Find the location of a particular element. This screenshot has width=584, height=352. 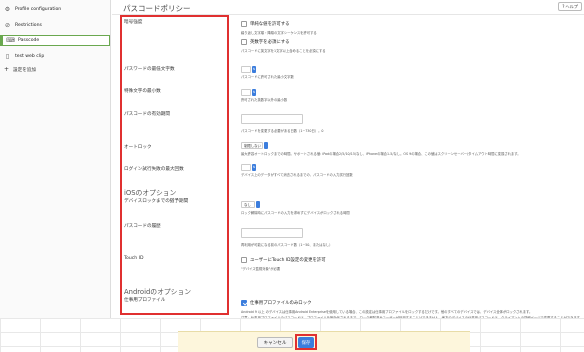

label-touchid: Touch ID is located at coordinates (134, 258).